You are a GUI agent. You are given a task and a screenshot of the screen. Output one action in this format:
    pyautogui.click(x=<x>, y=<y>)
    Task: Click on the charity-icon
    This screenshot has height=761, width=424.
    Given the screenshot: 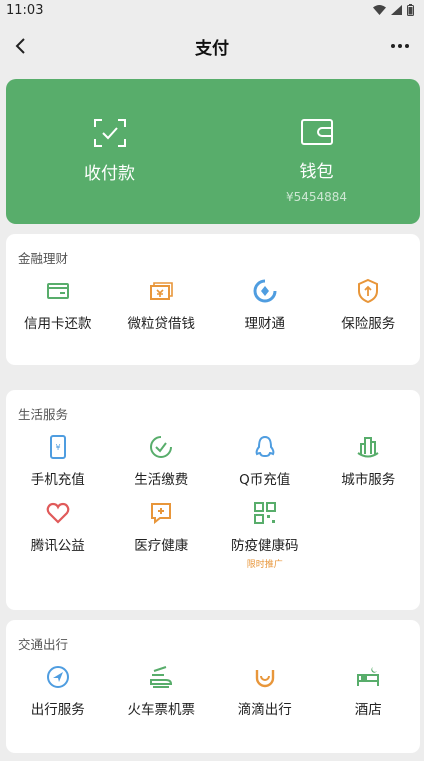 What is the action you would take?
    pyautogui.click(x=58, y=513)
    